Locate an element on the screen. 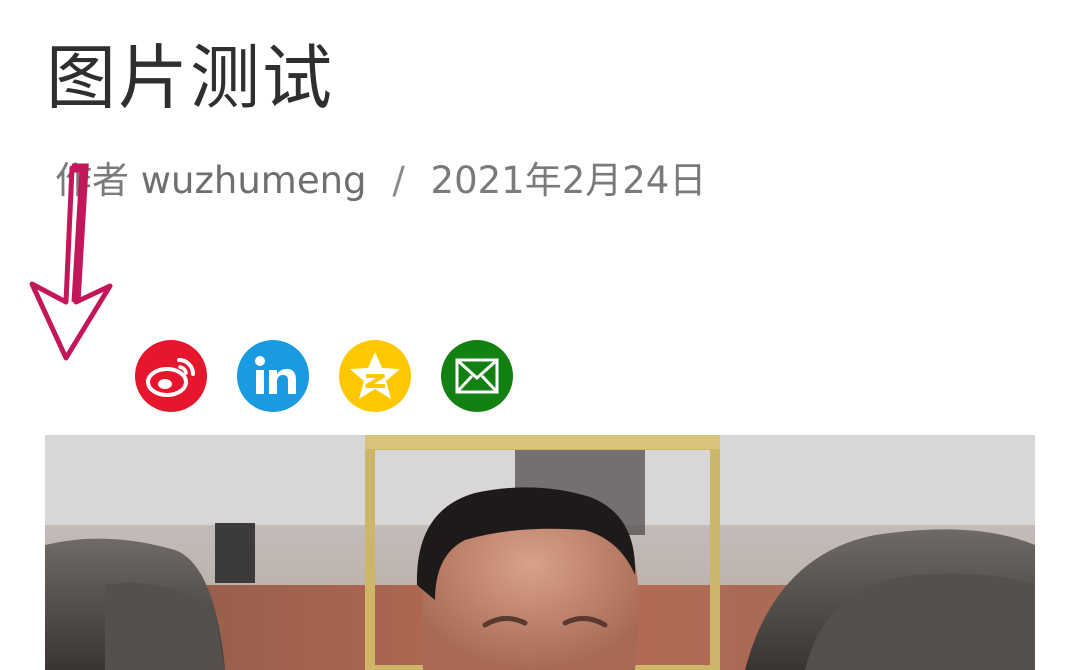 This screenshot has height=670, width=1080. share-weibo-button is located at coordinates (171, 376).